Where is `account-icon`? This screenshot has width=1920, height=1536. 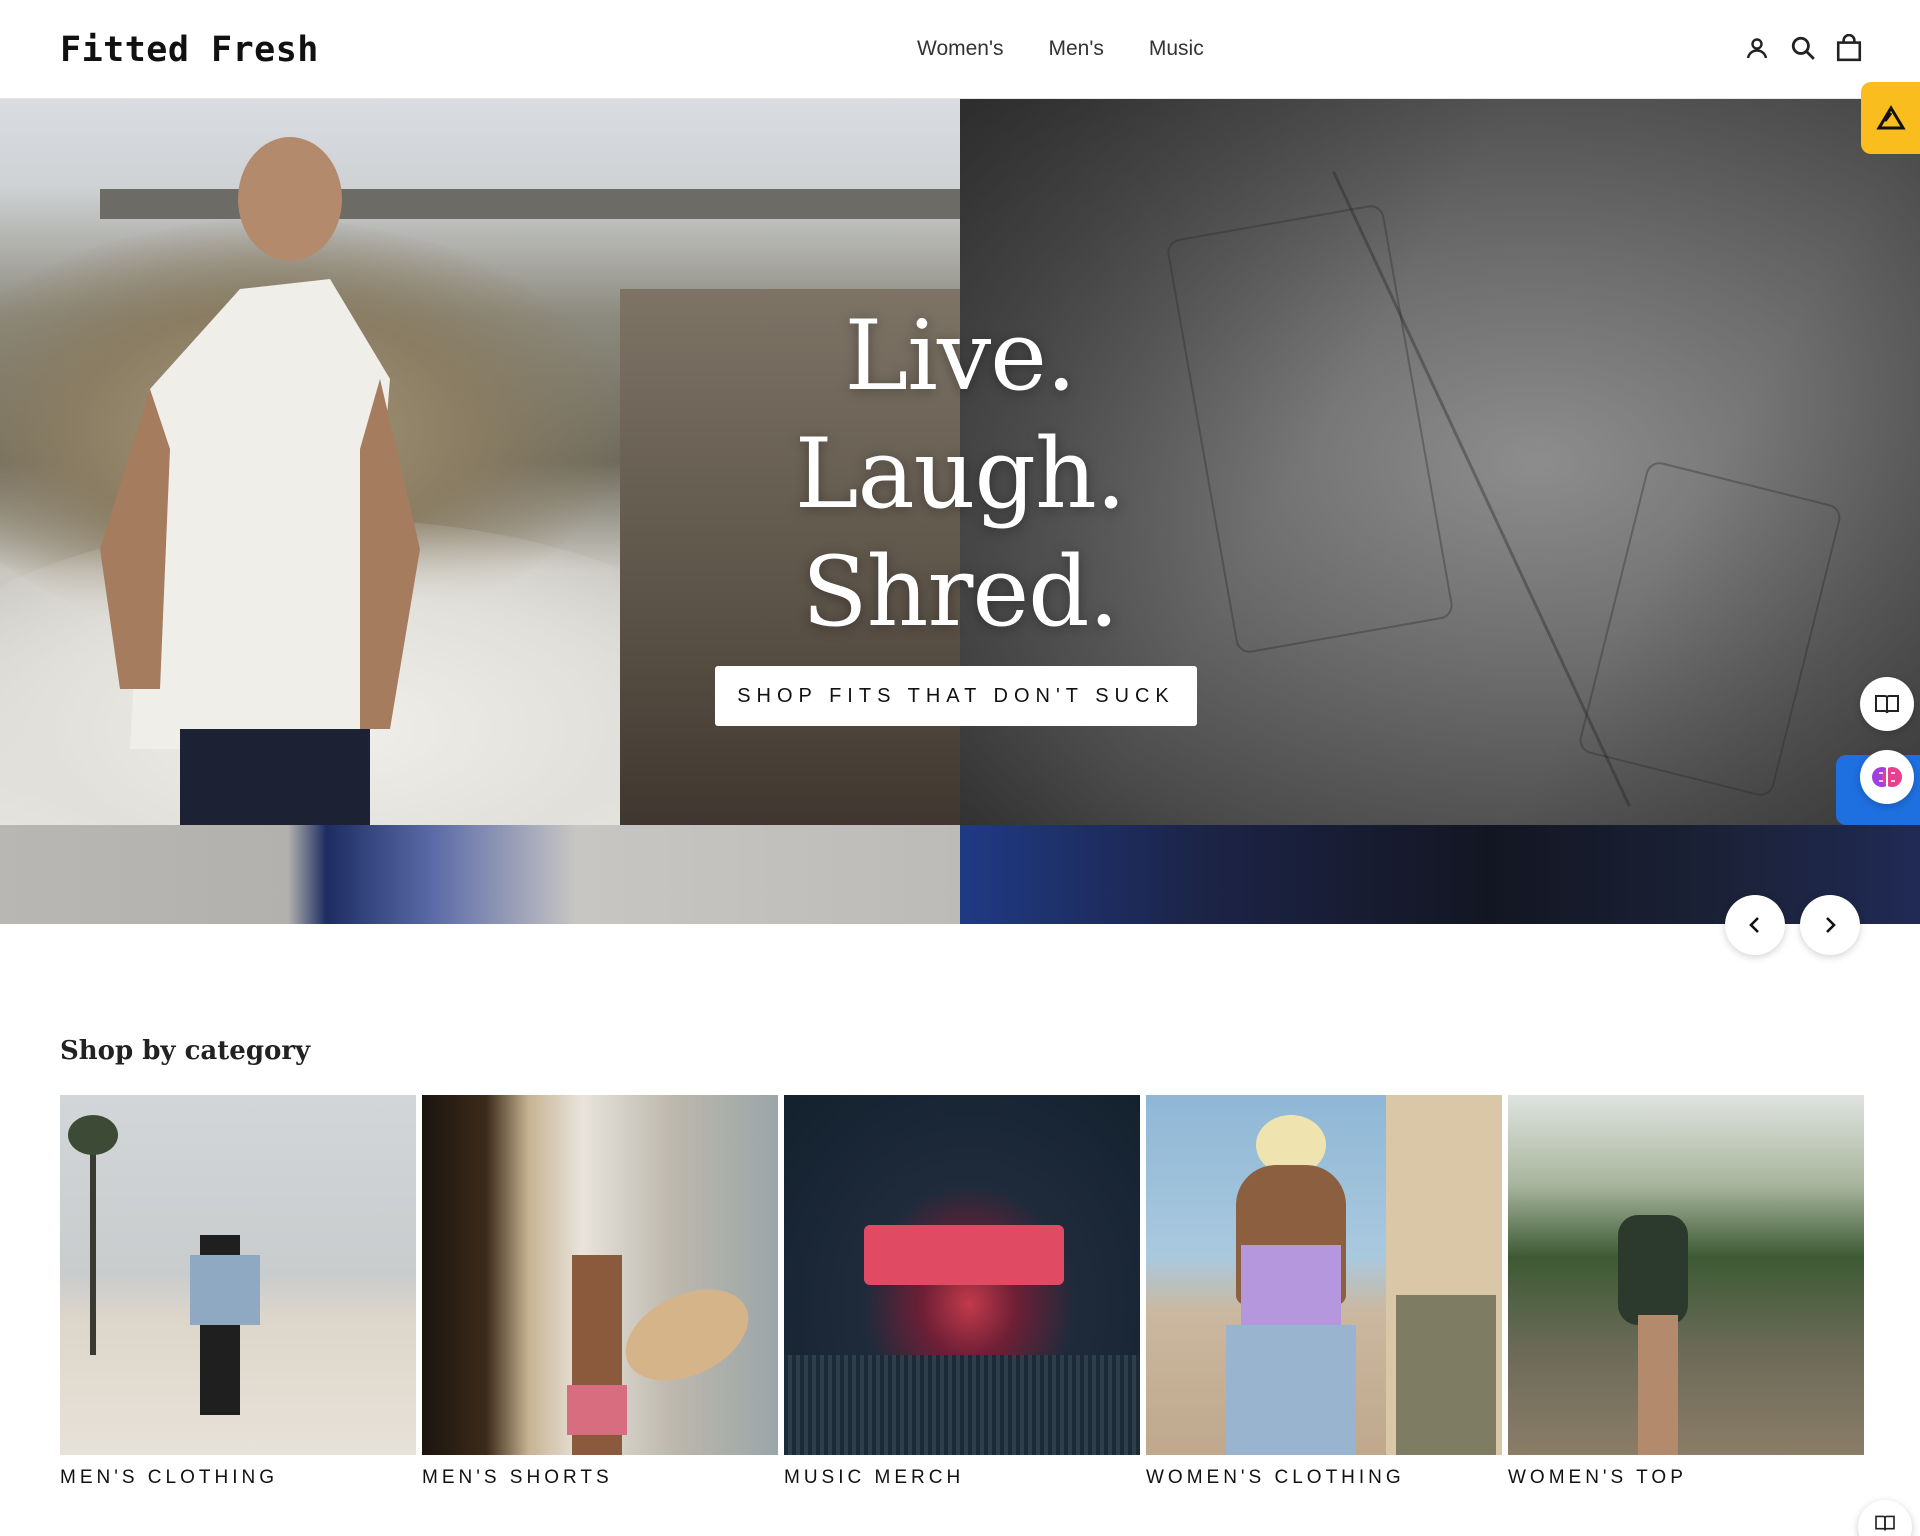
account-icon is located at coordinates (1757, 48).